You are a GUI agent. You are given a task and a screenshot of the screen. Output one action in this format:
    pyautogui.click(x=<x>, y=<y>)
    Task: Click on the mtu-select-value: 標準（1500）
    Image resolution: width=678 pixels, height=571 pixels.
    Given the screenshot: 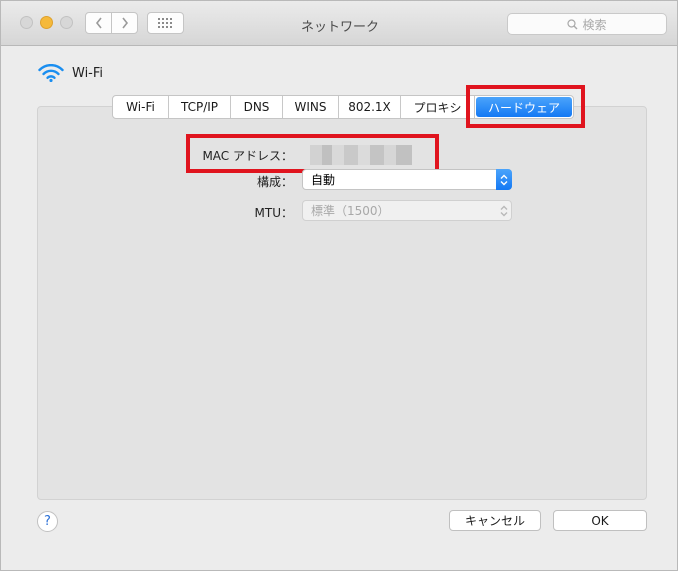 What is the action you would take?
    pyautogui.click(x=350, y=211)
    